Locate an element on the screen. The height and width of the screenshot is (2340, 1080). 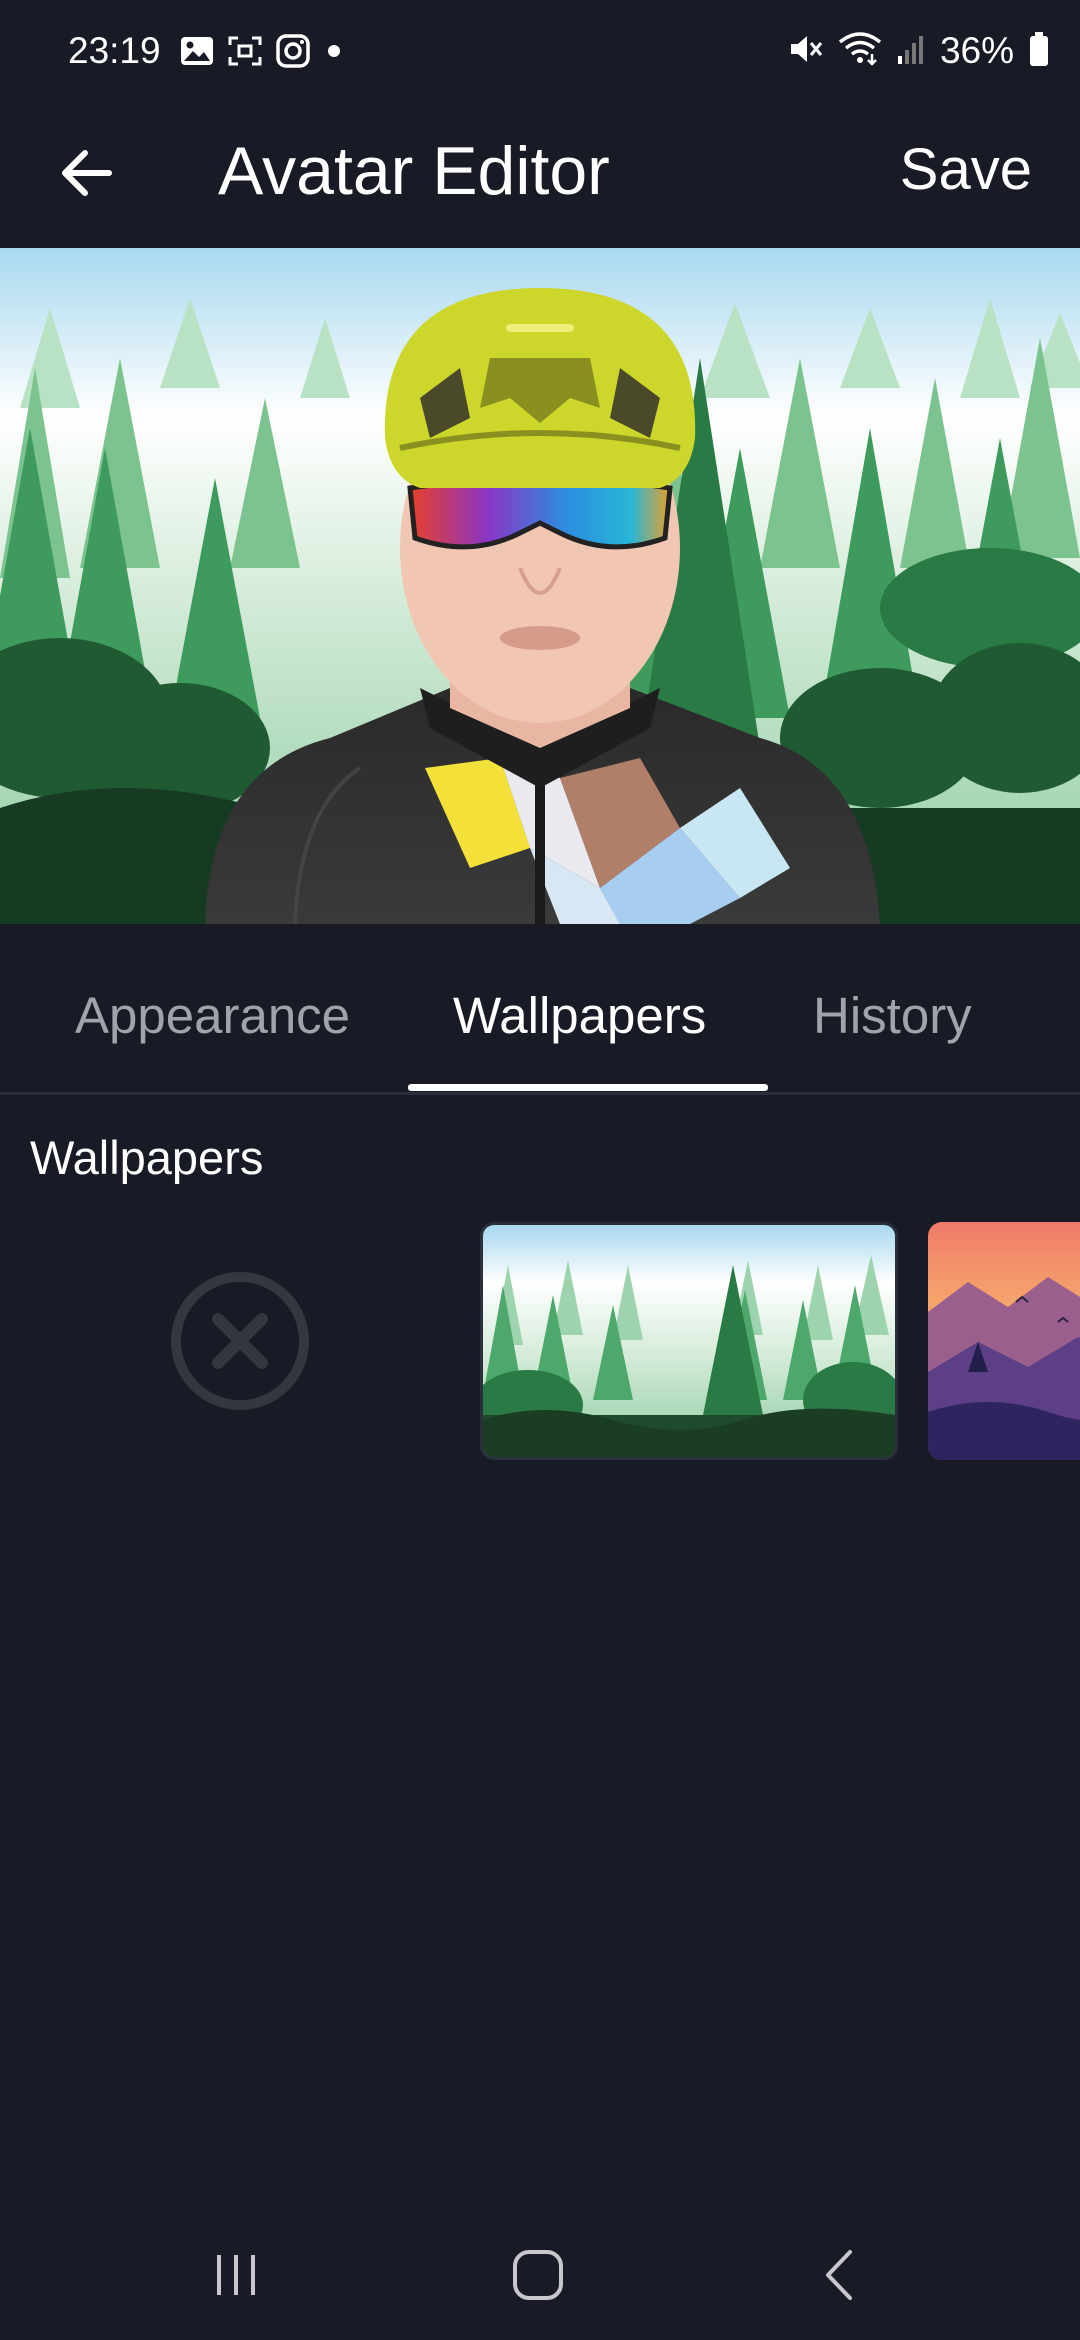
status-bar: 23:19 36% is located at coordinates (540, 54).